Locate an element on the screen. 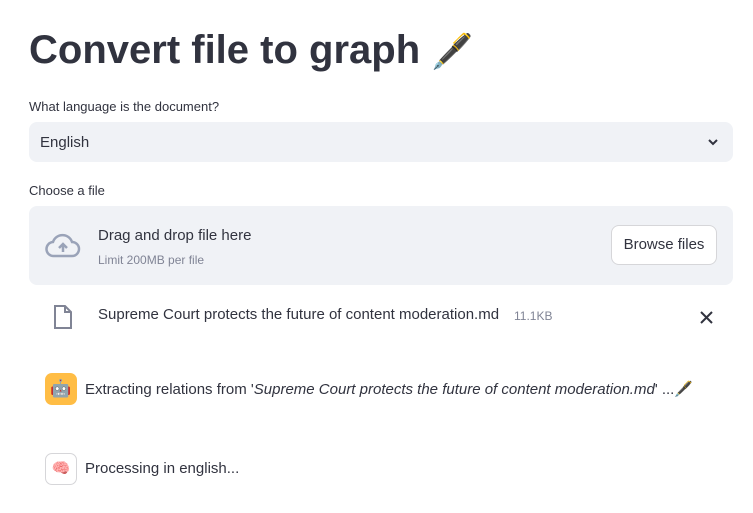 The width and height of the screenshot is (753, 513). page-title: Convert file to graph 🖋️ is located at coordinates (251, 50).